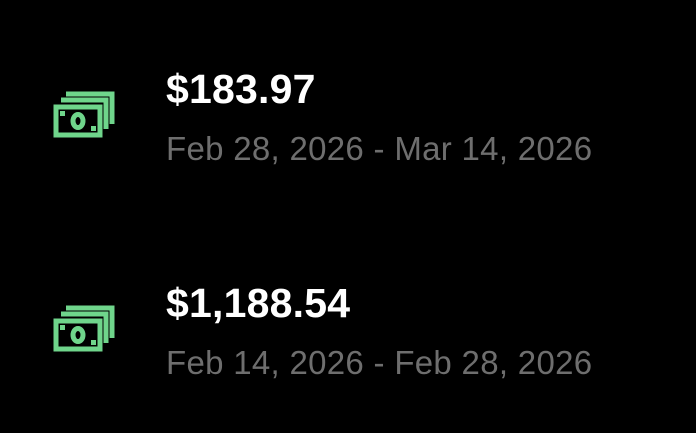 Image resolution: width=696 pixels, height=433 pixels. I want to click on payout-period: Feb 14, 2026 - Feb 28, 2026, so click(379, 362).